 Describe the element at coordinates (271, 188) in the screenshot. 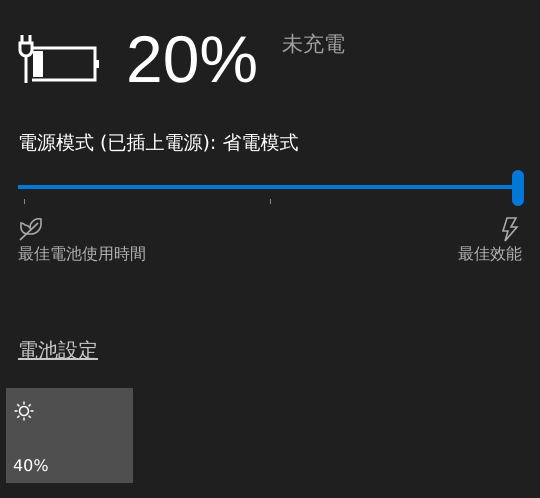

I see `power-mode-slider` at that location.